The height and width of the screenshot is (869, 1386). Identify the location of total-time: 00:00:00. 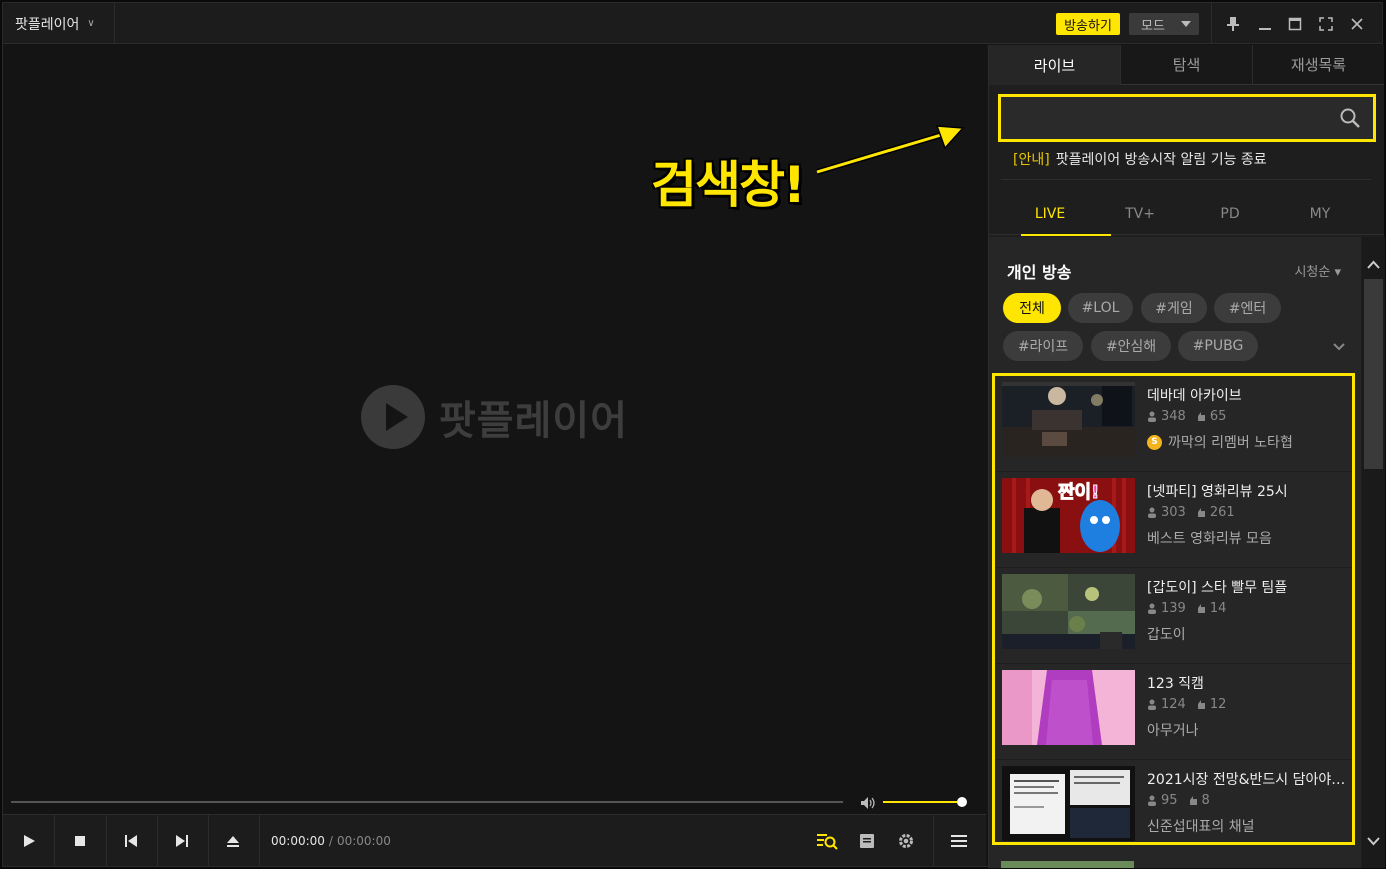
(363, 841).